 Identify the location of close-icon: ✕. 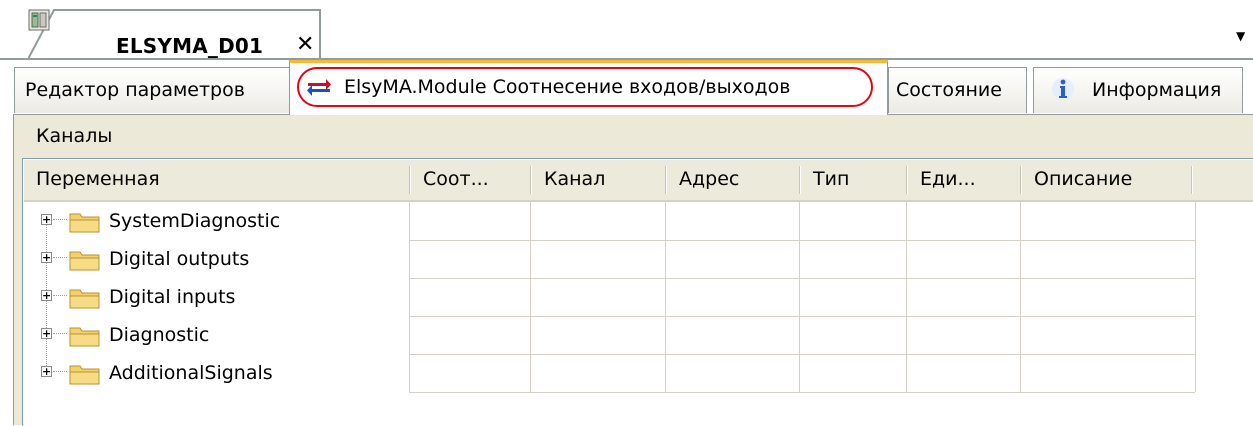
(305, 45).